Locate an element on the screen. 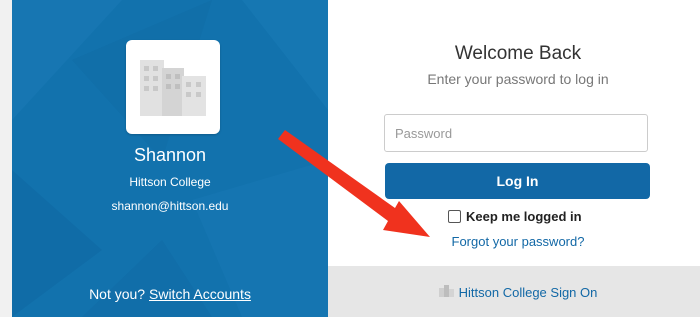 Image resolution: width=700 pixels, height=317 pixels. password-field is located at coordinates (516, 133).